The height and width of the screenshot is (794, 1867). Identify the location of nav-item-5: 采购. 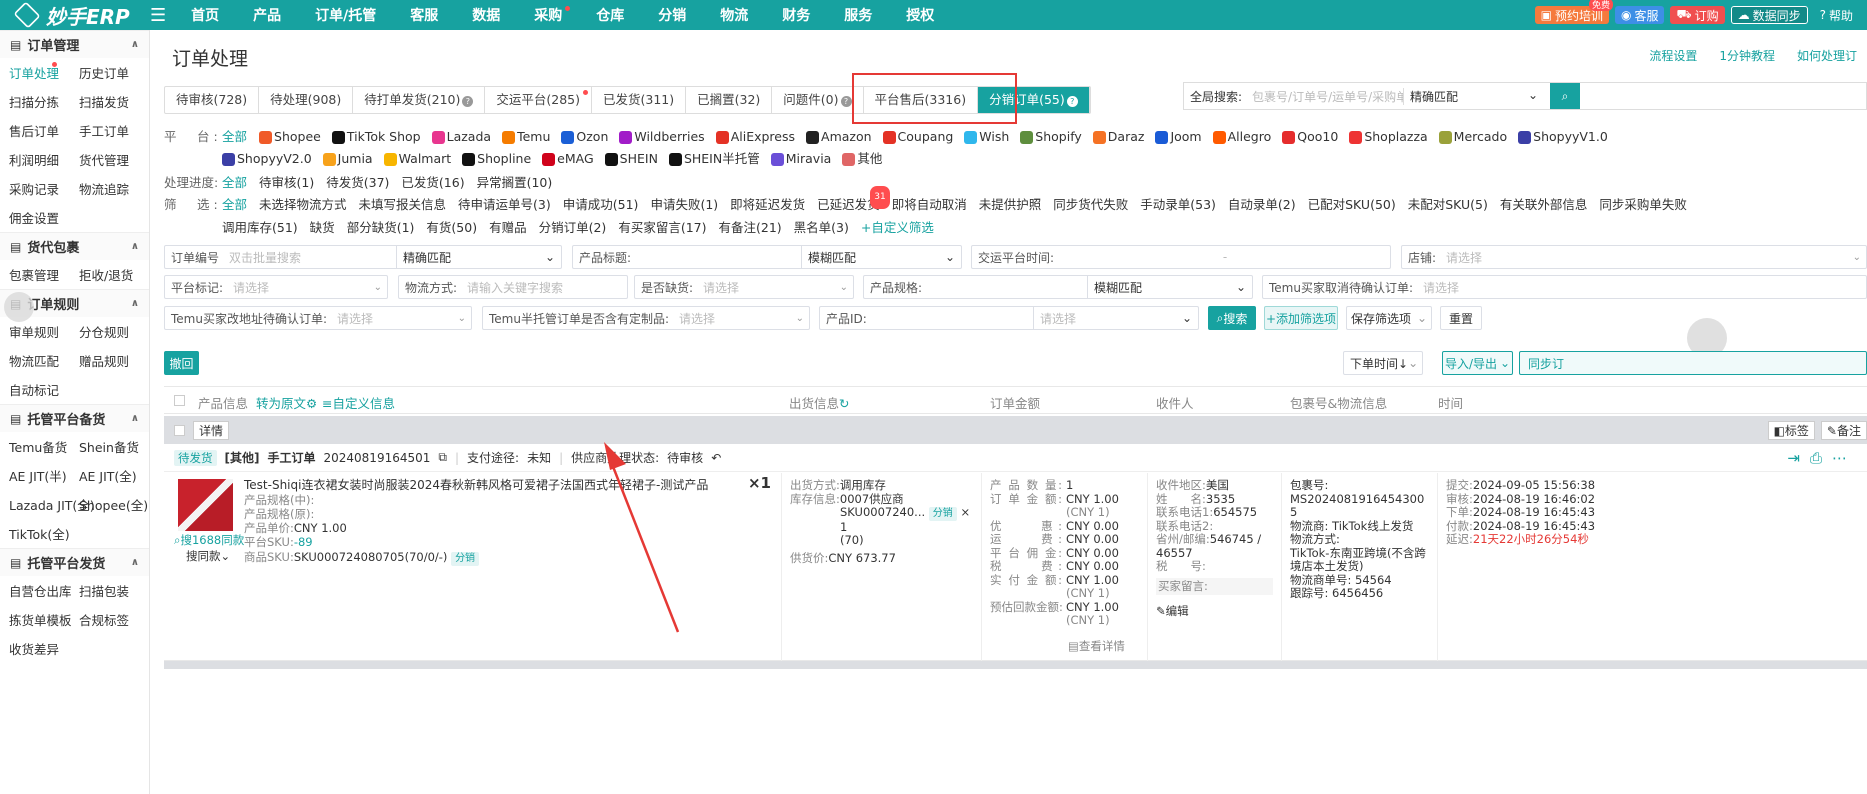
(548, 15).